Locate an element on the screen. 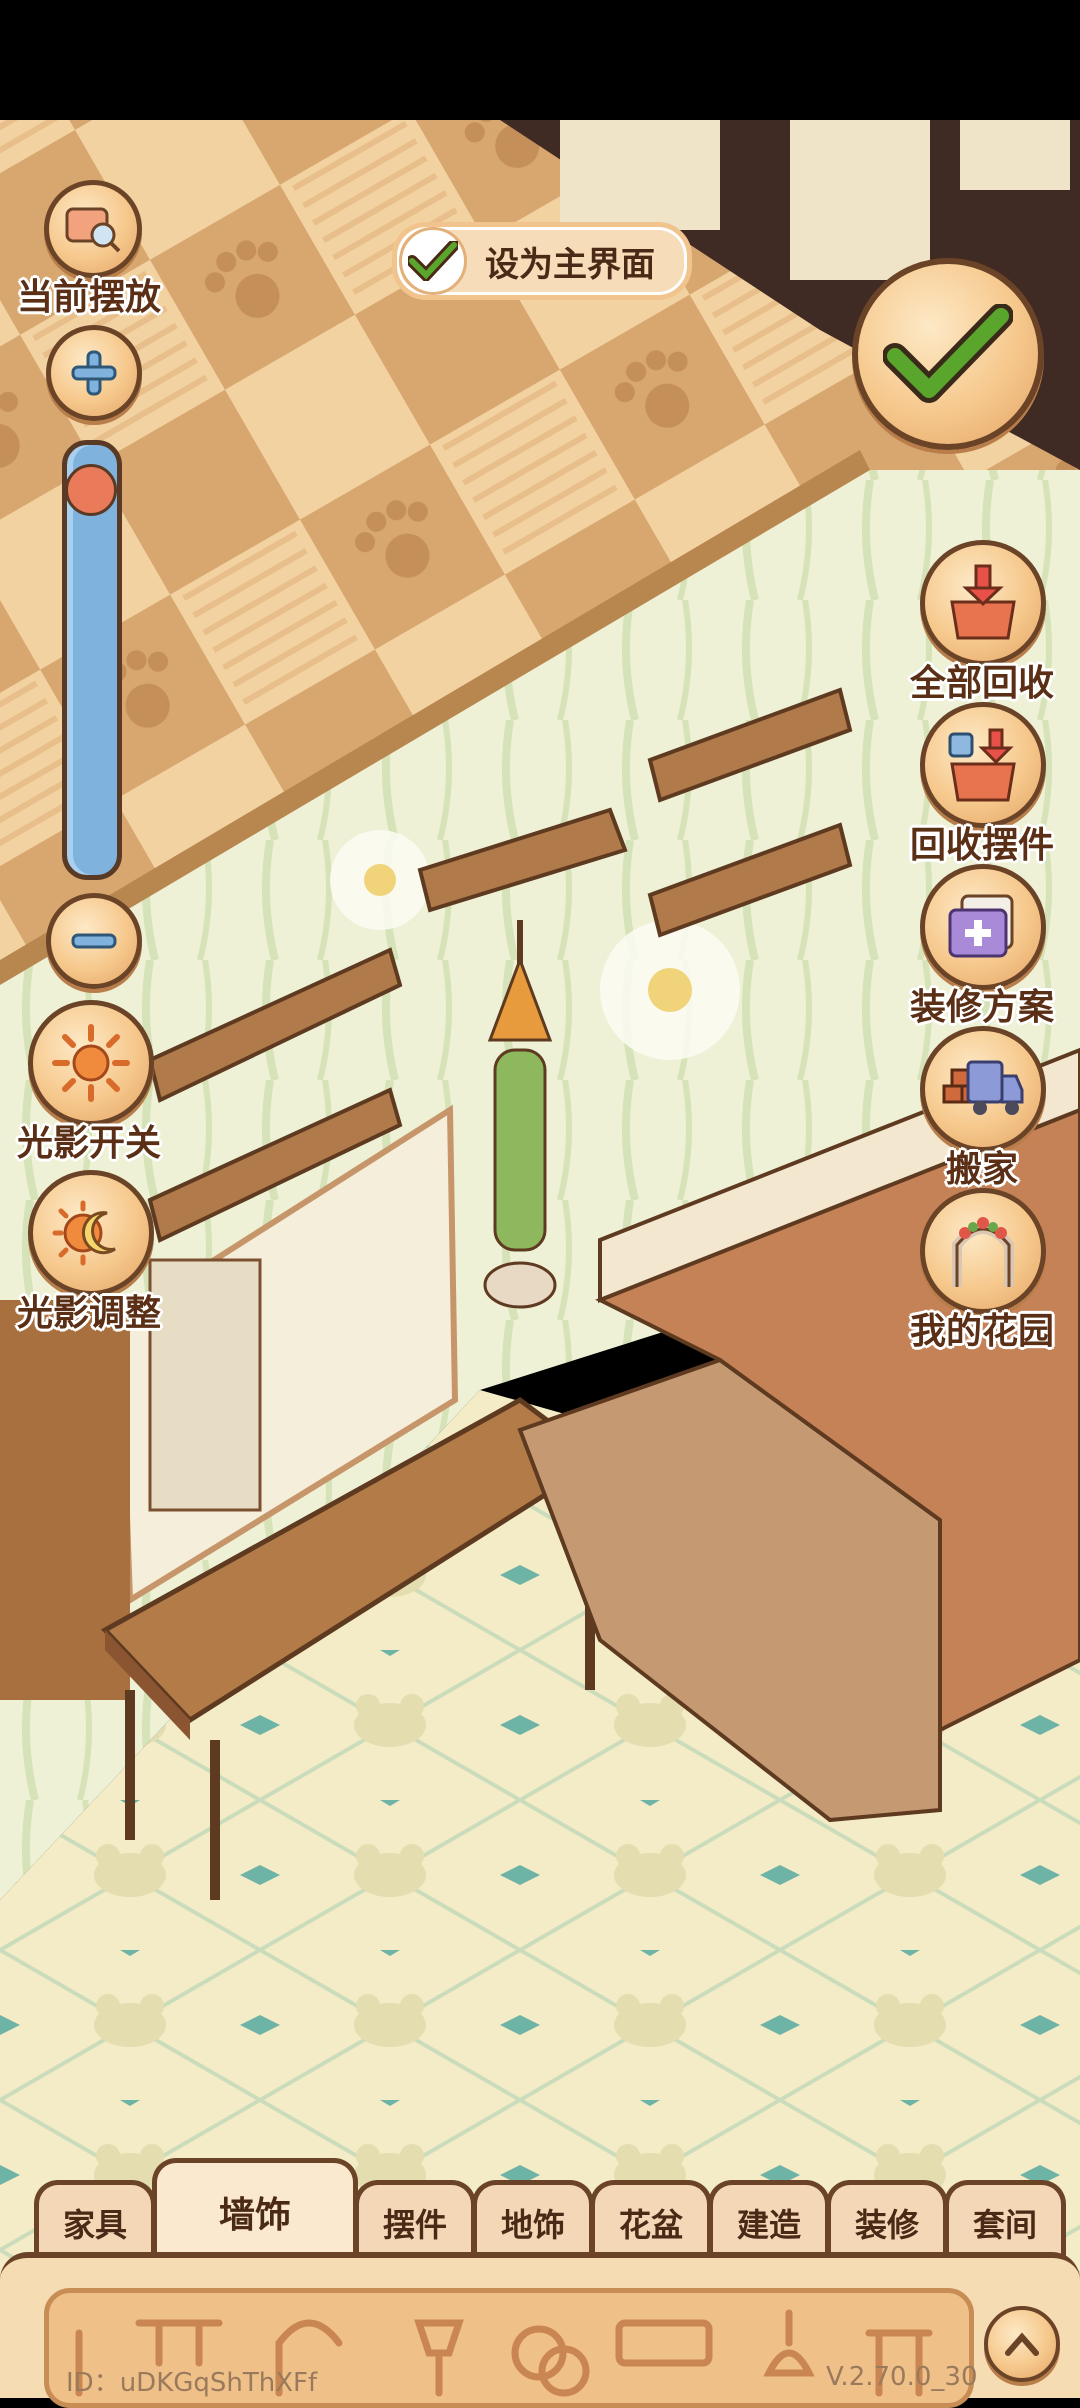  zoom-slider is located at coordinates (92, 660).